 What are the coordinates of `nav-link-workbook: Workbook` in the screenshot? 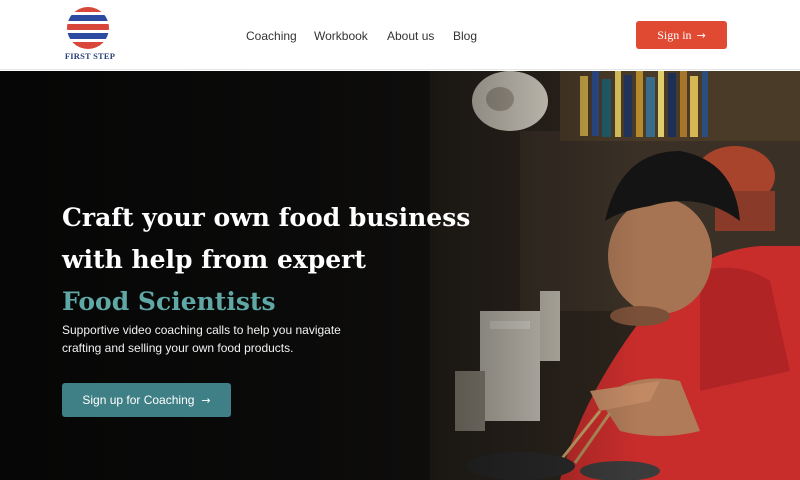 It's located at (341, 36).